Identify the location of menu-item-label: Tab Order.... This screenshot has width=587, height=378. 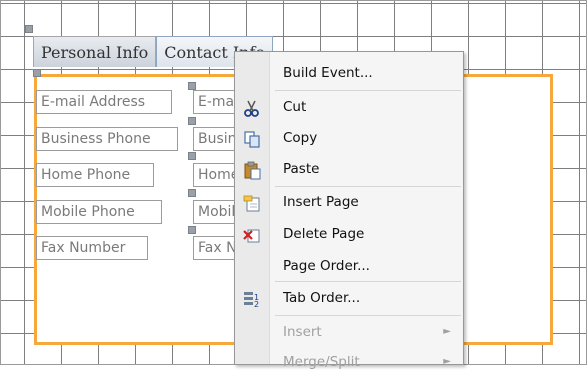
(322, 298).